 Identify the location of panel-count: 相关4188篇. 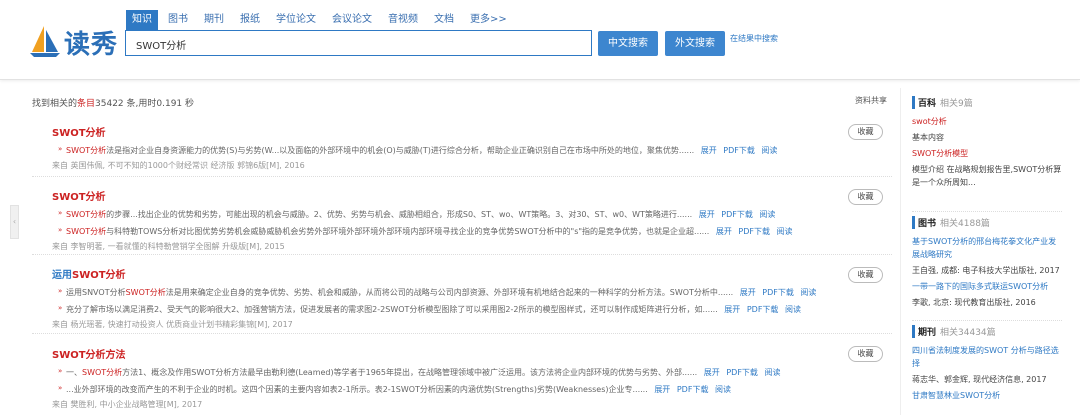
(965, 224).